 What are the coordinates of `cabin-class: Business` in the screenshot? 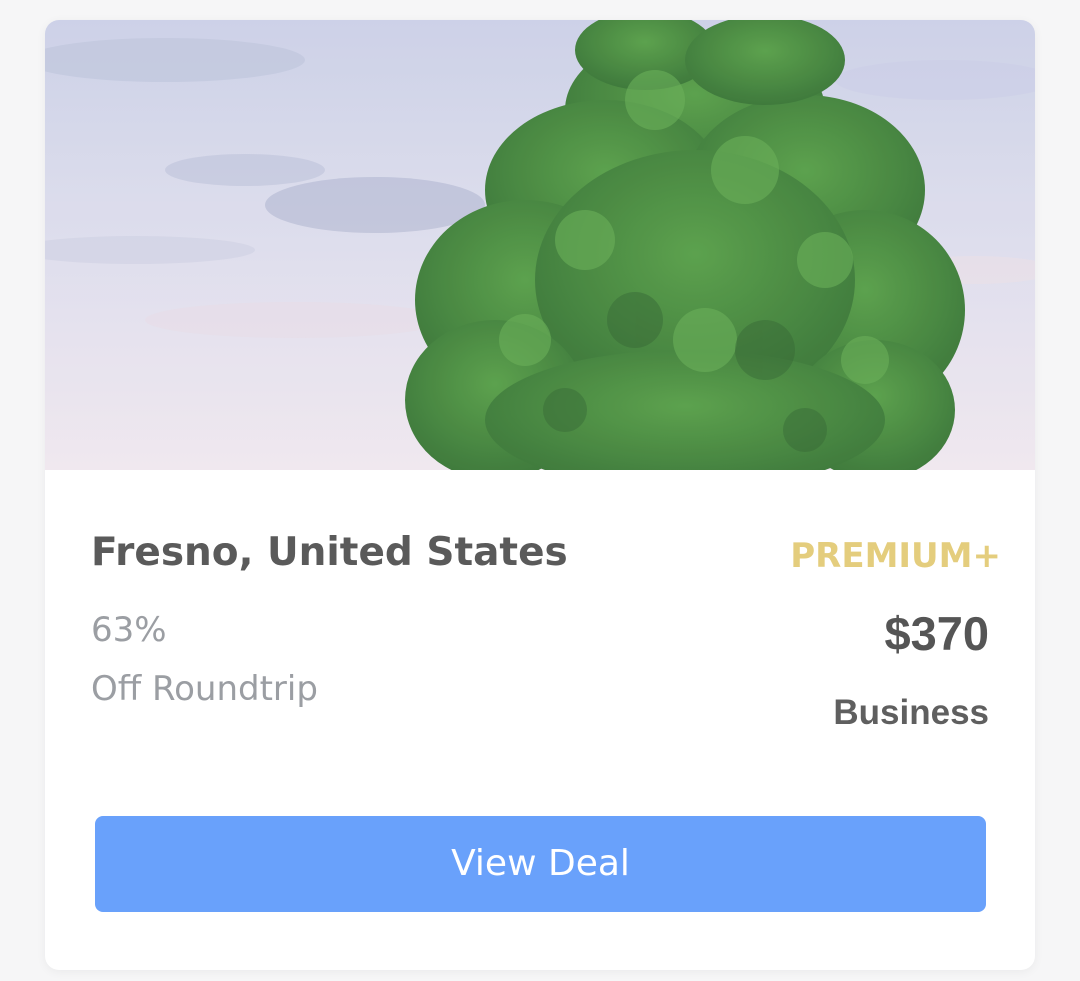 It's located at (911, 712).